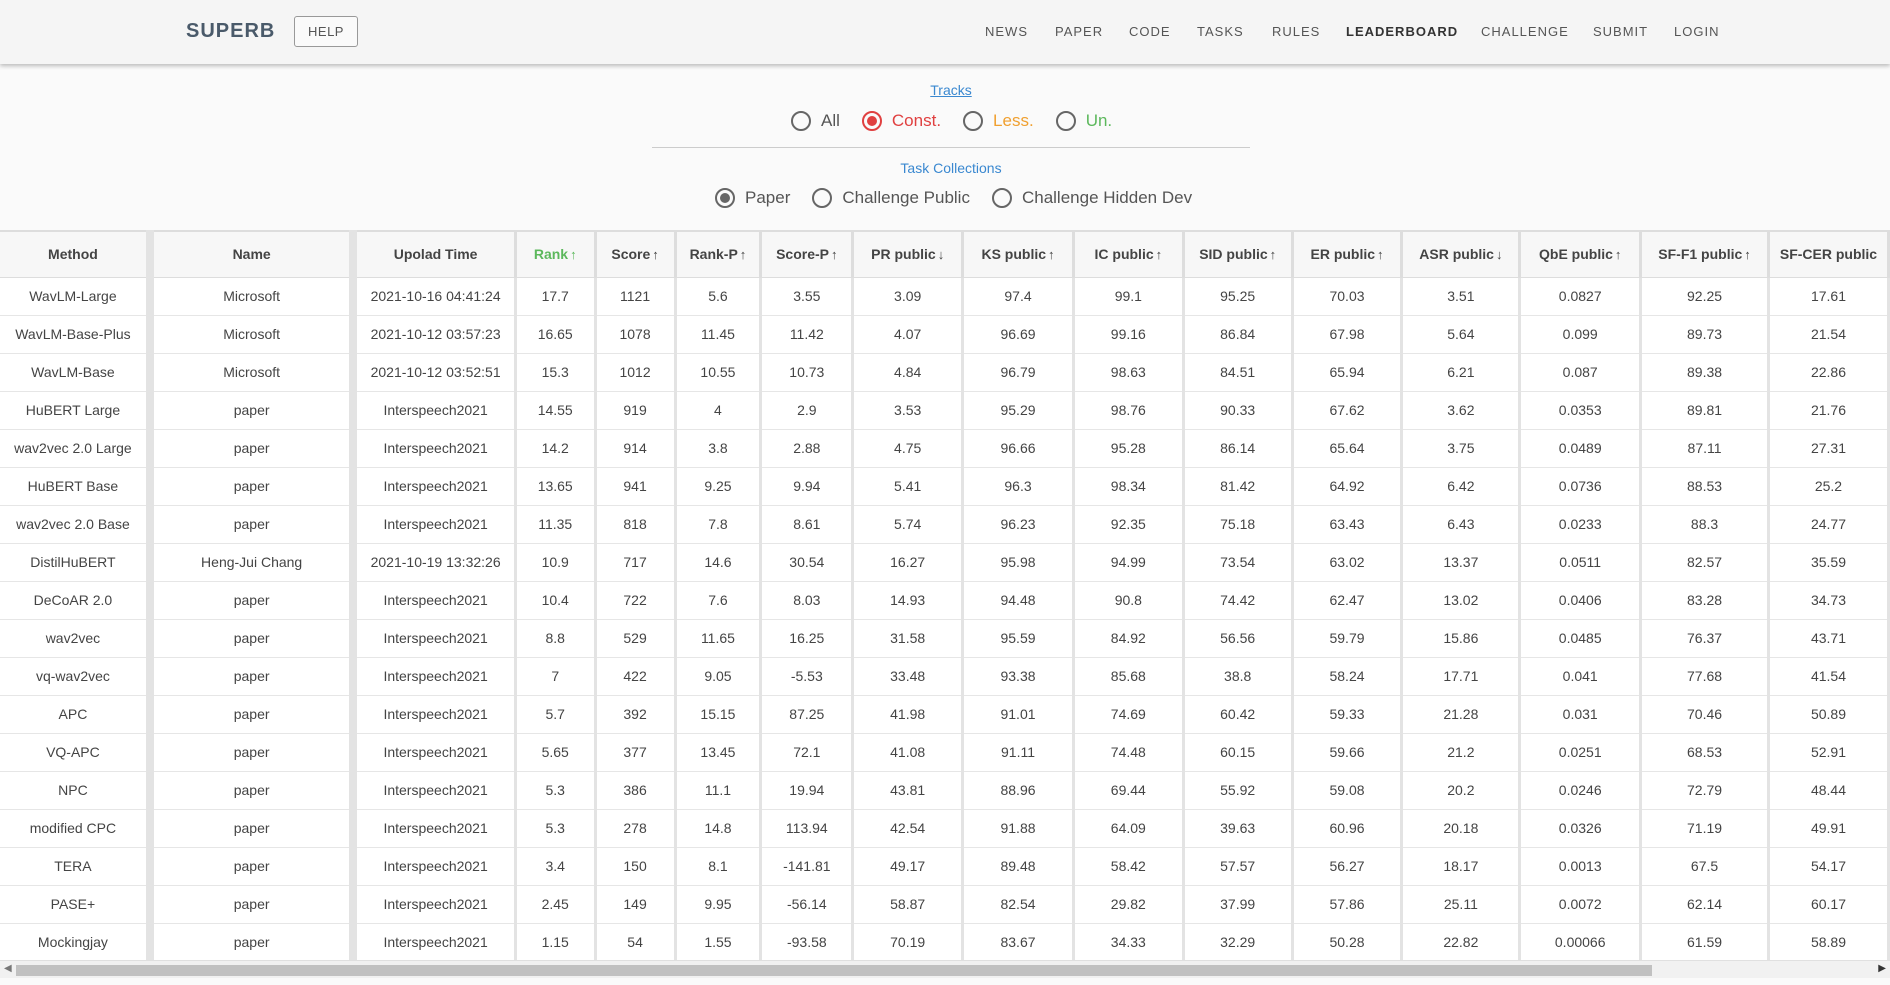 Image resolution: width=1890 pixels, height=985 pixels. I want to click on table-cell: 422, so click(636, 676).